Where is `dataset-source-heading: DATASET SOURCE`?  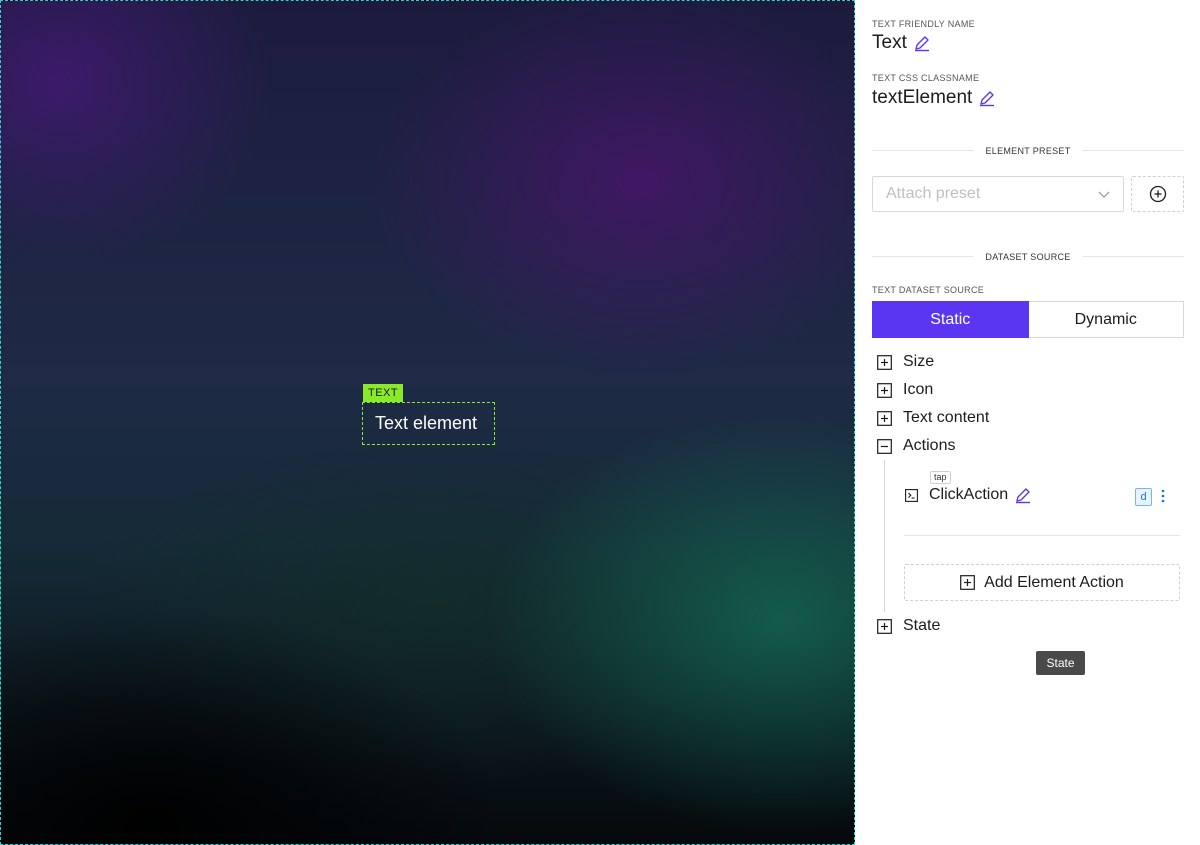
dataset-source-heading: DATASET SOURCE is located at coordinates (1028, 256).